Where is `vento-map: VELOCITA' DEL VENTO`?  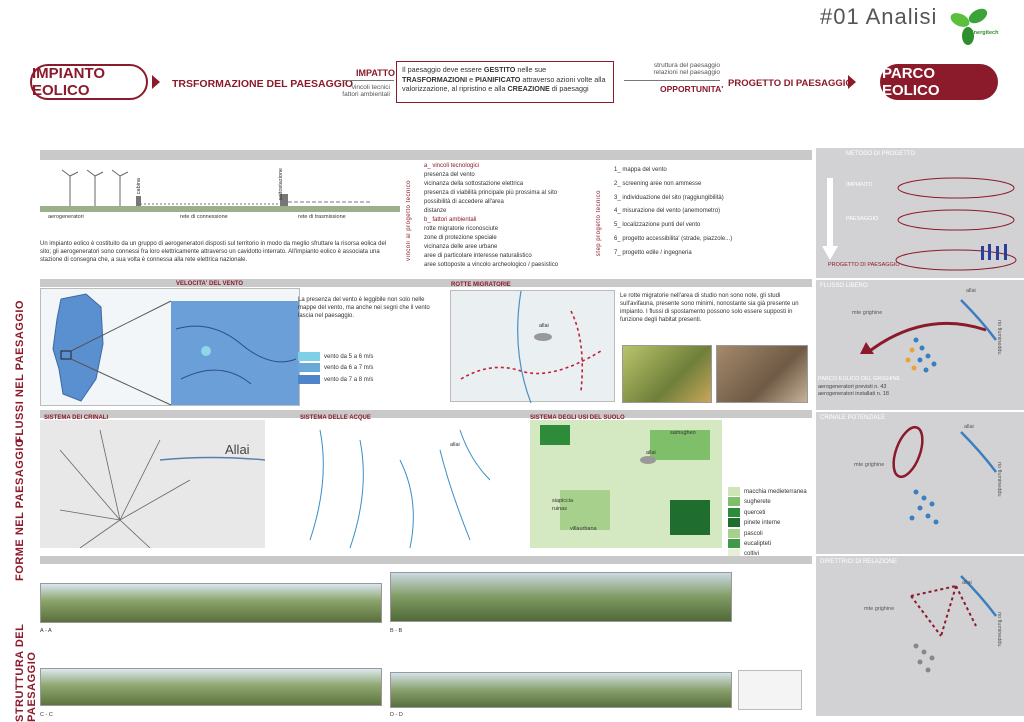
vento-map: VELOCITA' DEL VENTO is located at coordinates (170, 343).